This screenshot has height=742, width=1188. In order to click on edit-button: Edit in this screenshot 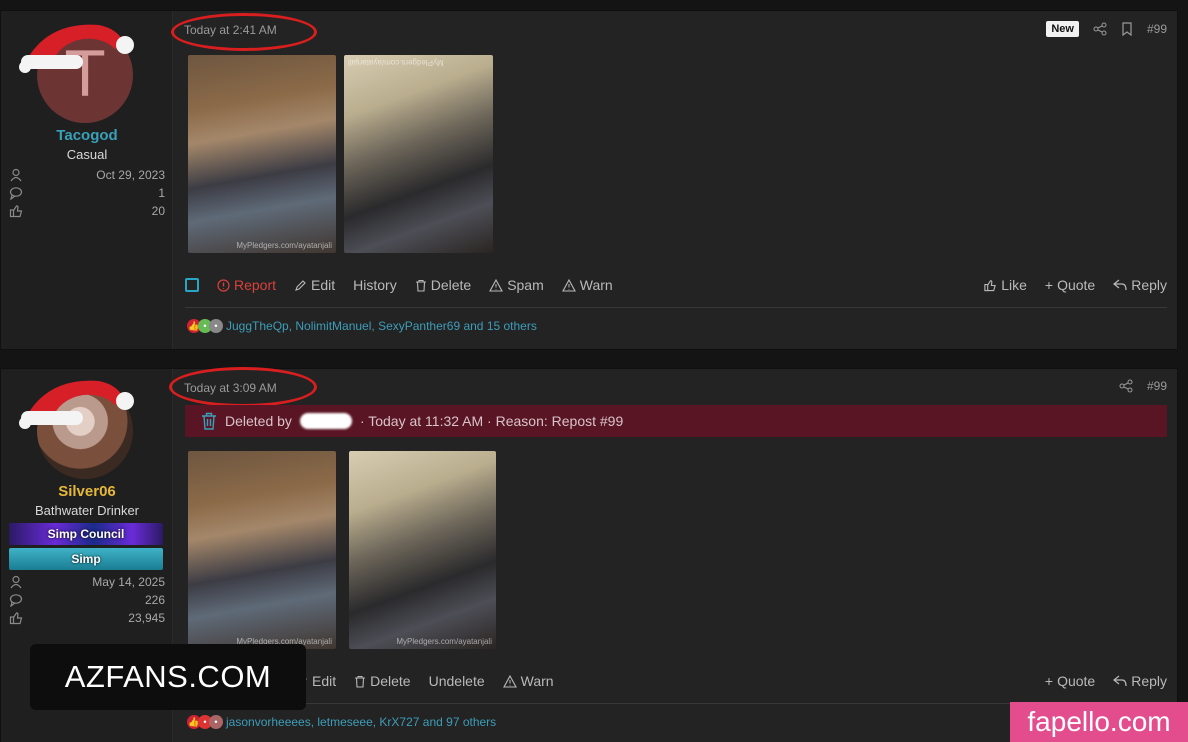, I will do `click(314, 285)`.